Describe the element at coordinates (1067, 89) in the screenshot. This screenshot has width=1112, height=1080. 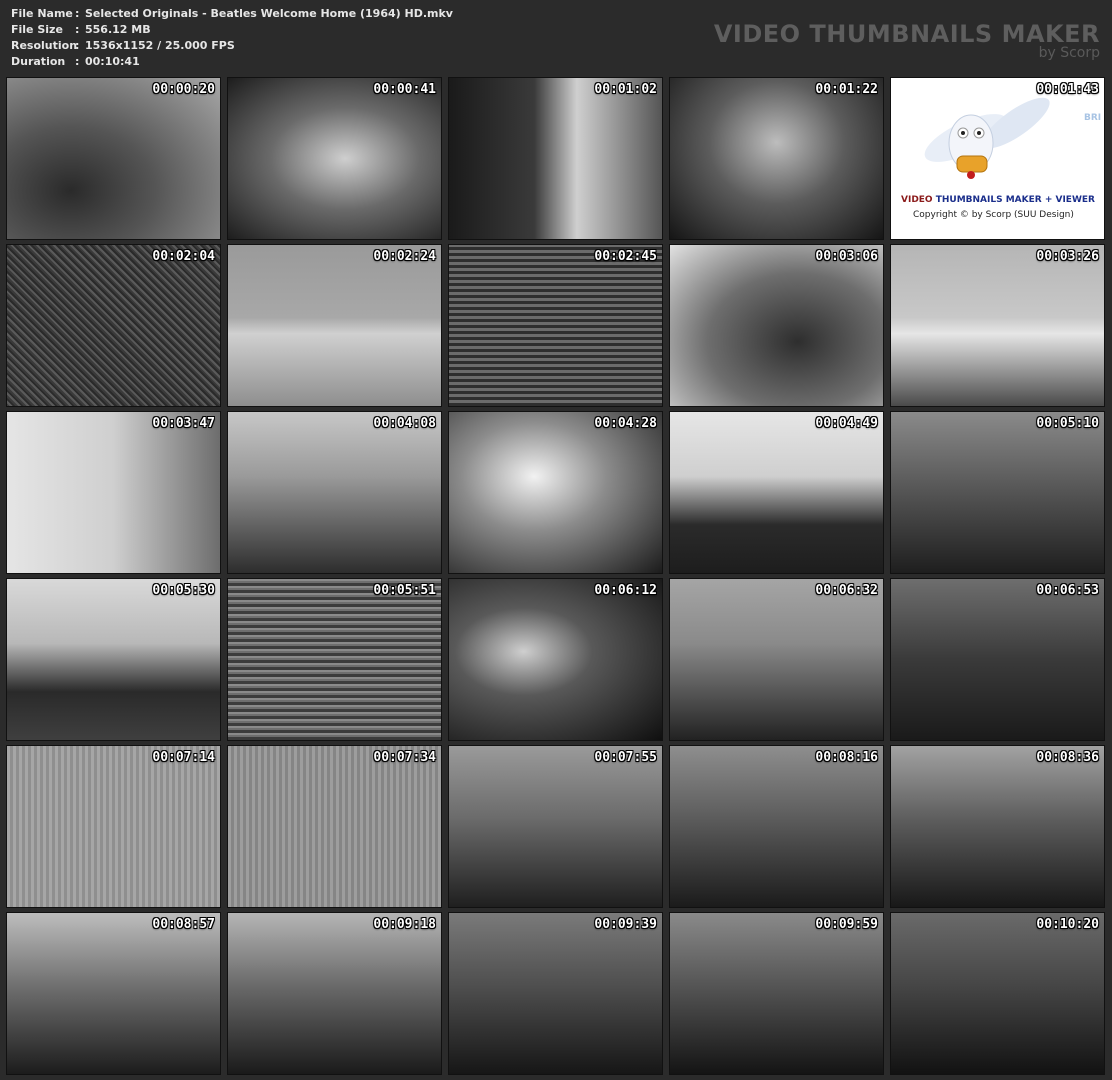
I see `timestamp: 00:01:43` at that location.